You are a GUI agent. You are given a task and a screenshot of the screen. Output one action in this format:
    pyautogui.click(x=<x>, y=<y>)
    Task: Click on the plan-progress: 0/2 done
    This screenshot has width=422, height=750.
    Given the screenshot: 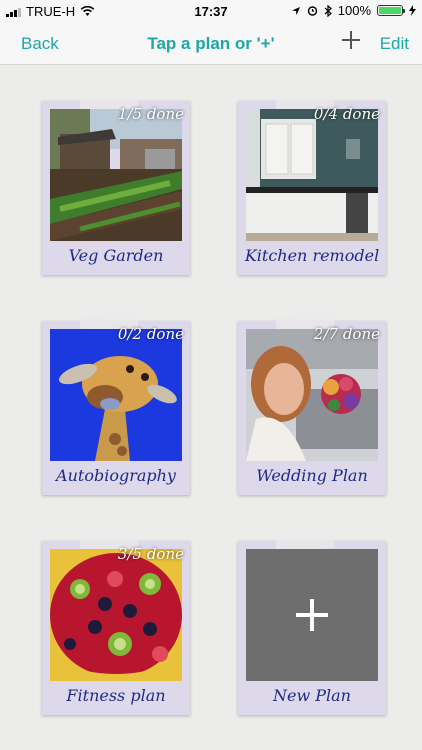 What is the action you would take?
    pyautogui.click(x=150, y=334)
    